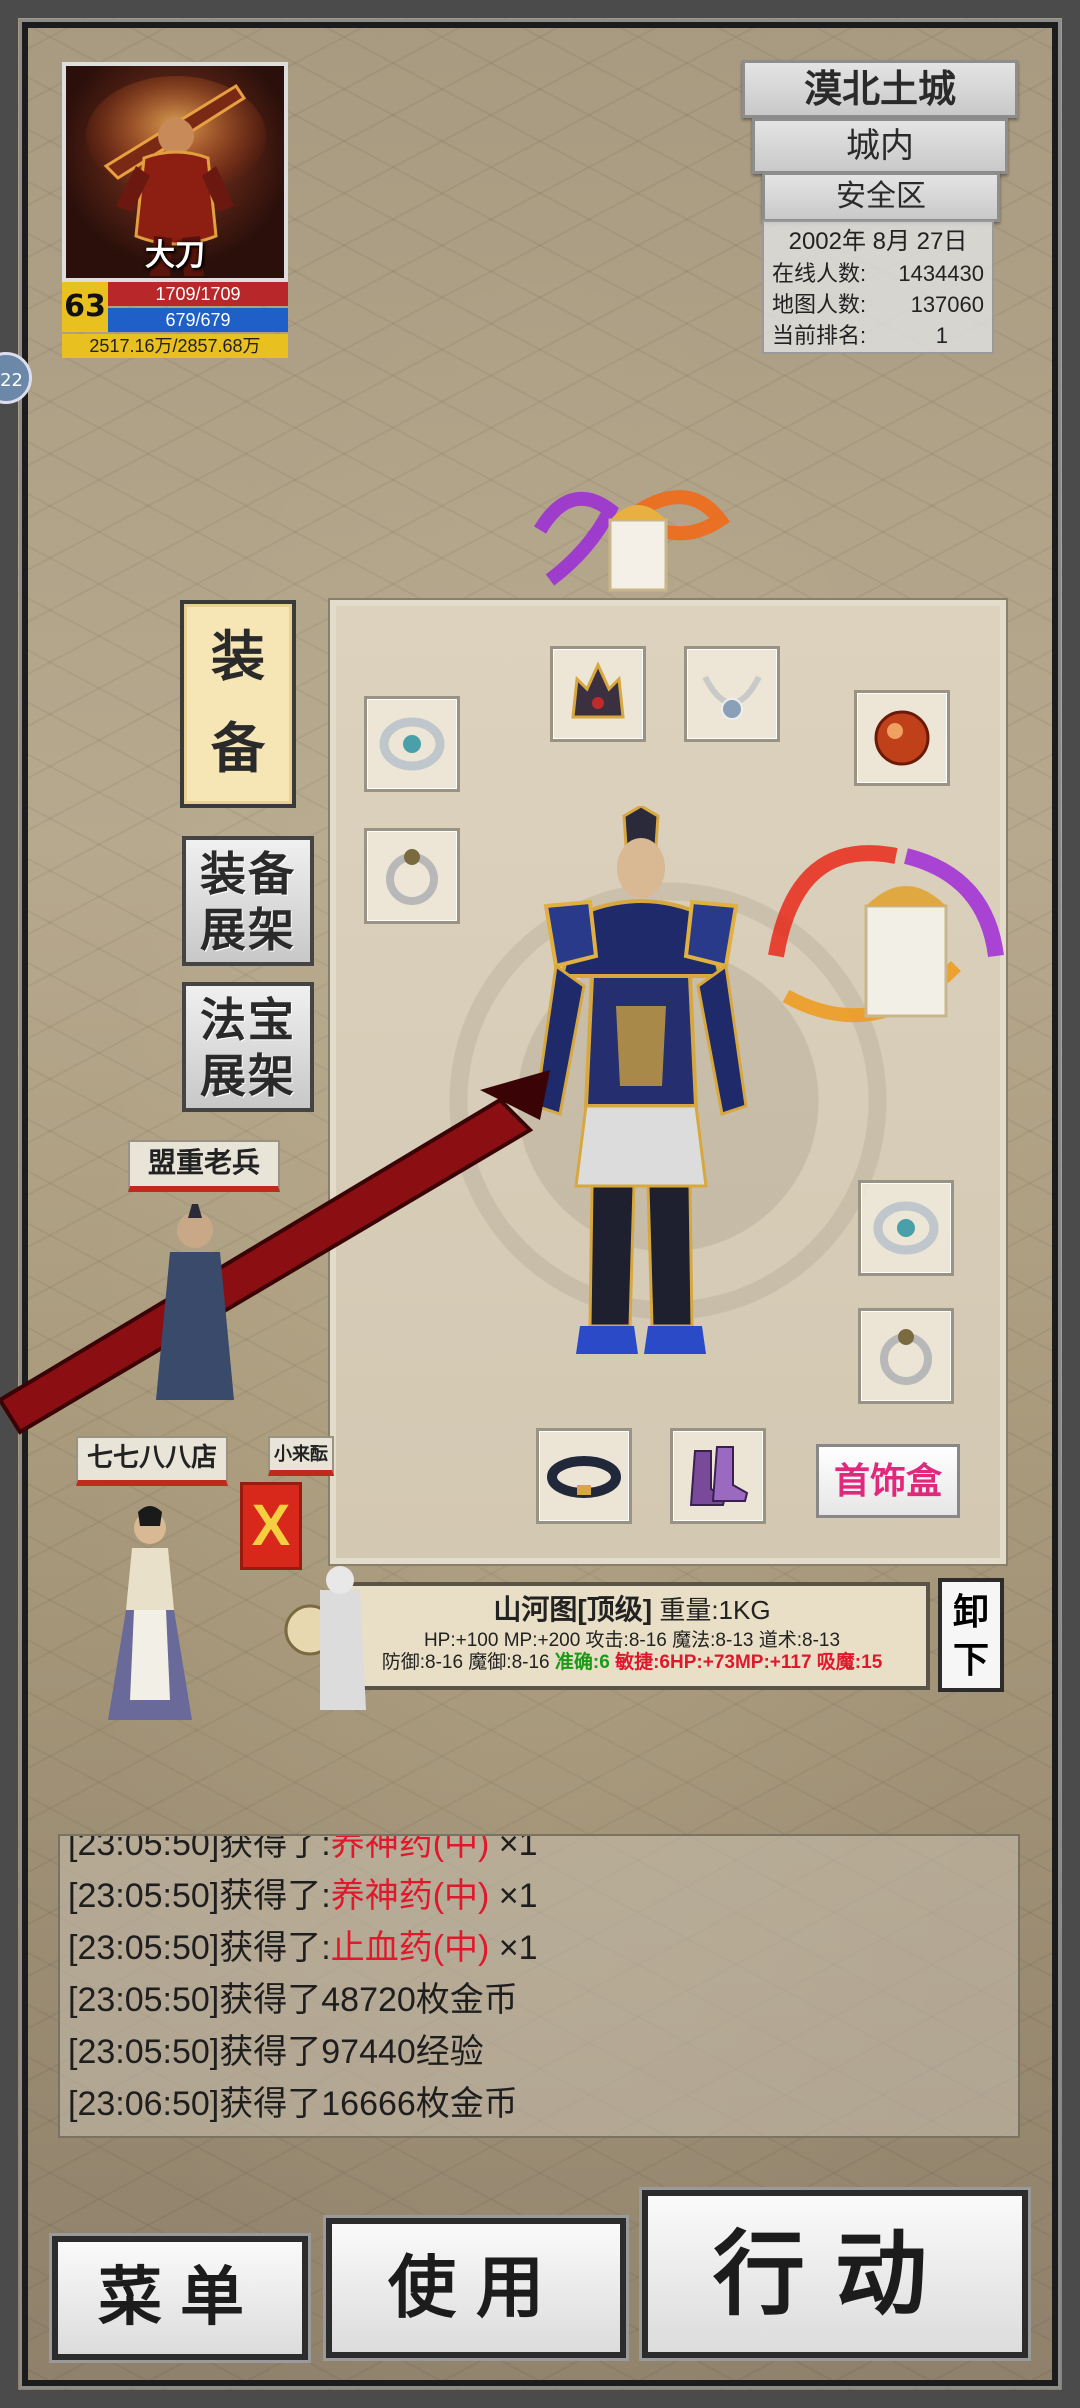 This screenshot has height=2408, width=1080. I want to click on rank-row: 当前排名: 1, so click(878, 335).